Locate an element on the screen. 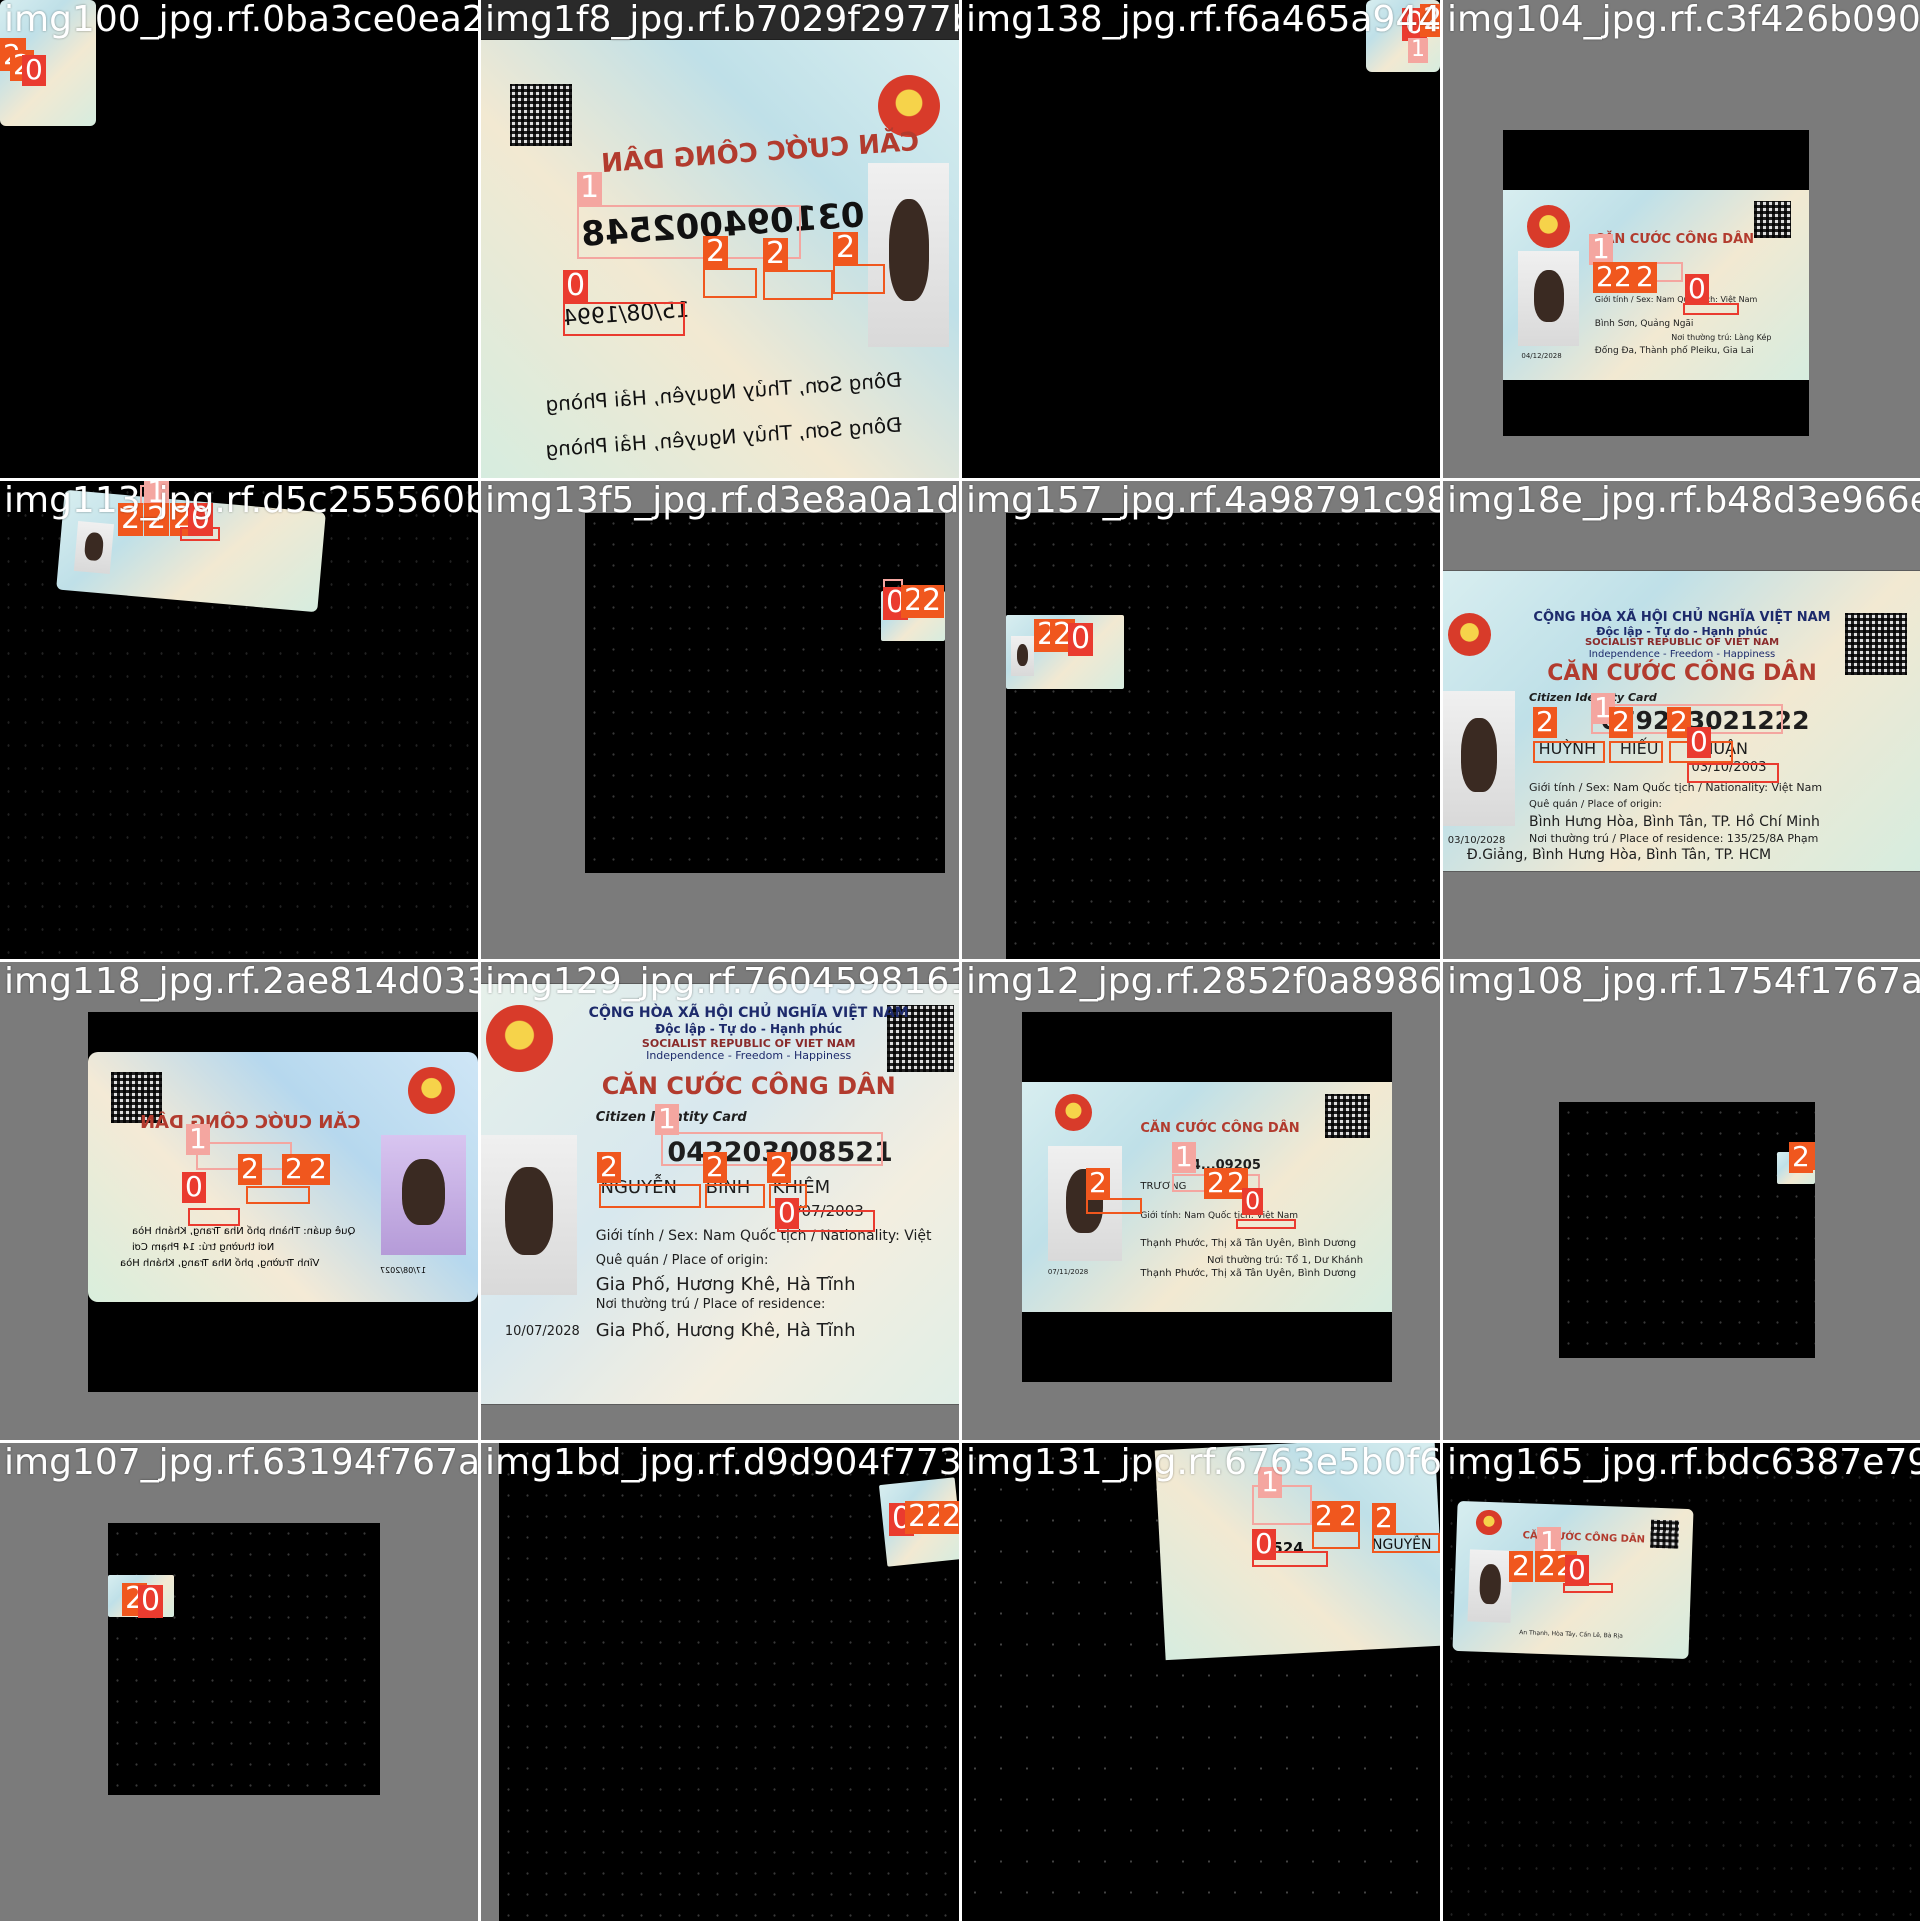  tile-title: img104_jpg.rf.c3f426b090b8fda is located at coordinates (1683, 20).